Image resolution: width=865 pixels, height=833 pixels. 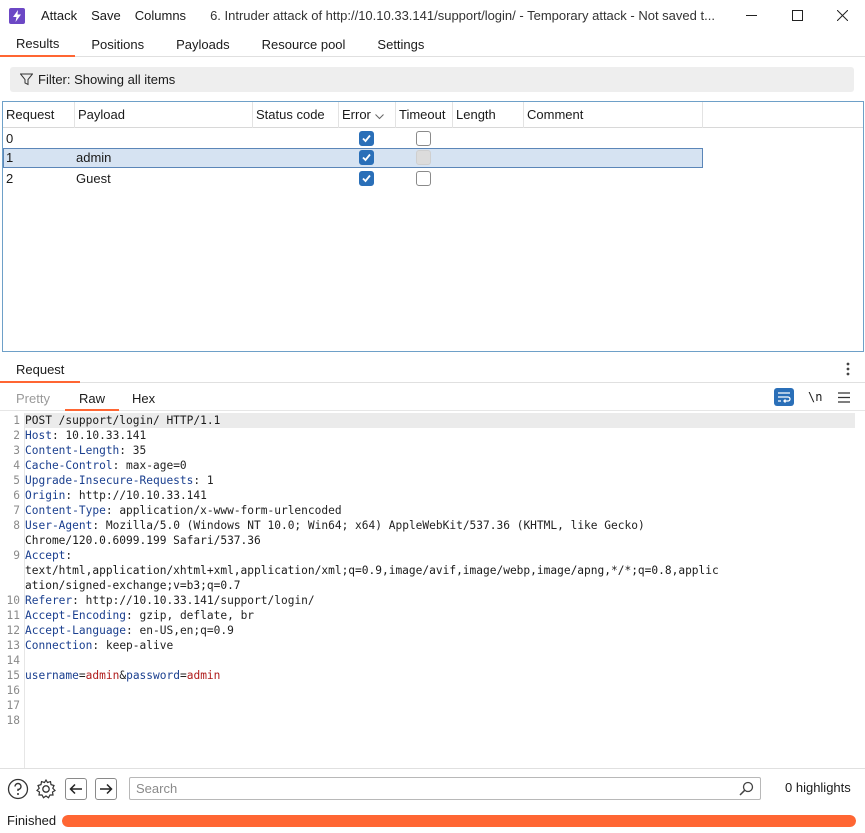 I want to click on column-error: Error, so click(x=367, y=115).